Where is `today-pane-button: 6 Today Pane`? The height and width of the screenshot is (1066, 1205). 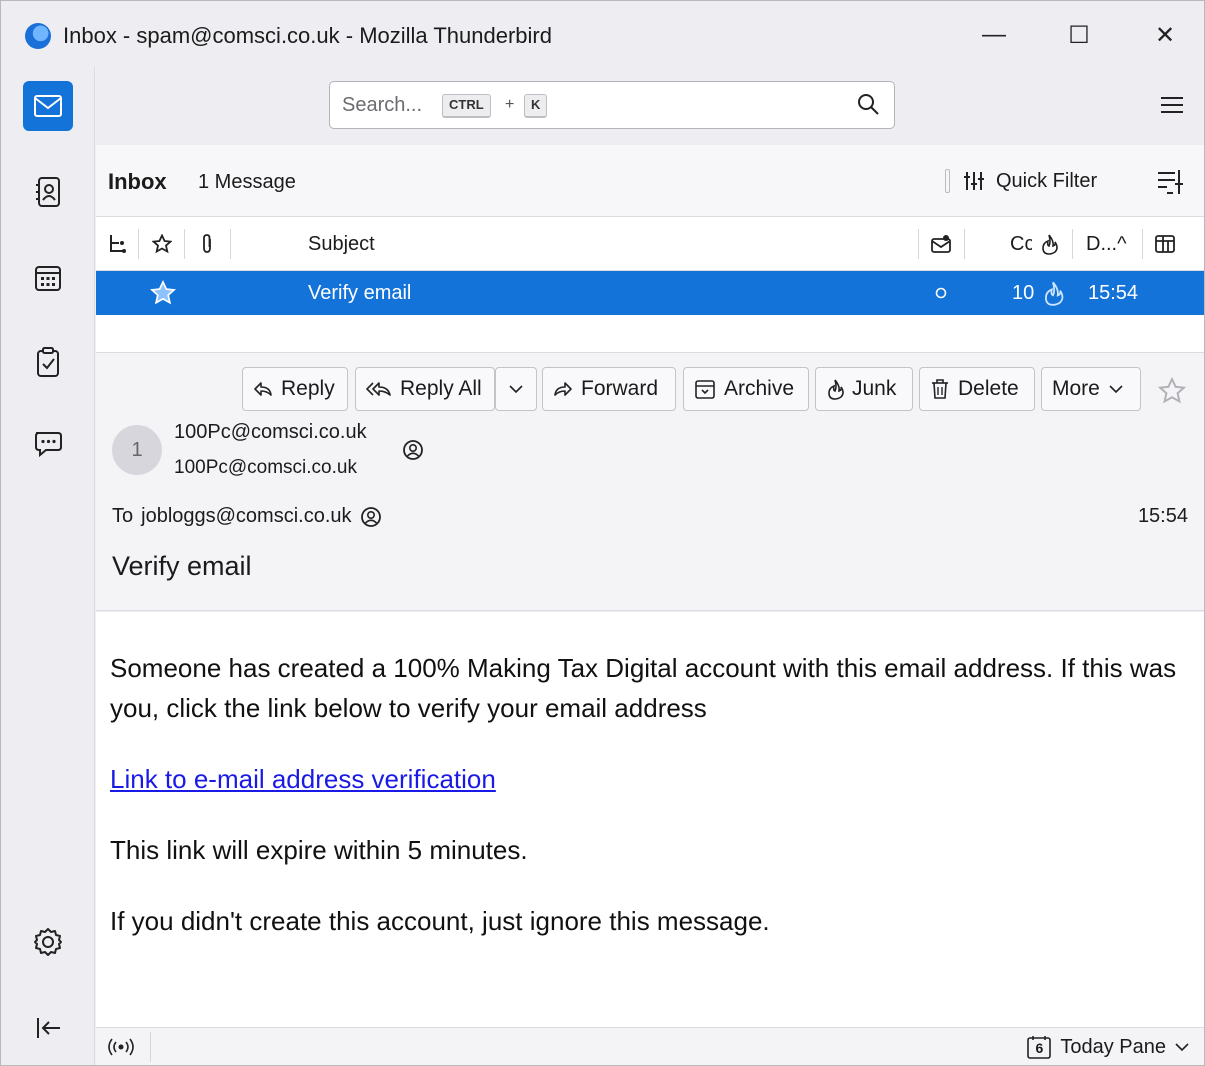
today-pane-button: 6 Today Pane is located at coordinates (1108, 1047).